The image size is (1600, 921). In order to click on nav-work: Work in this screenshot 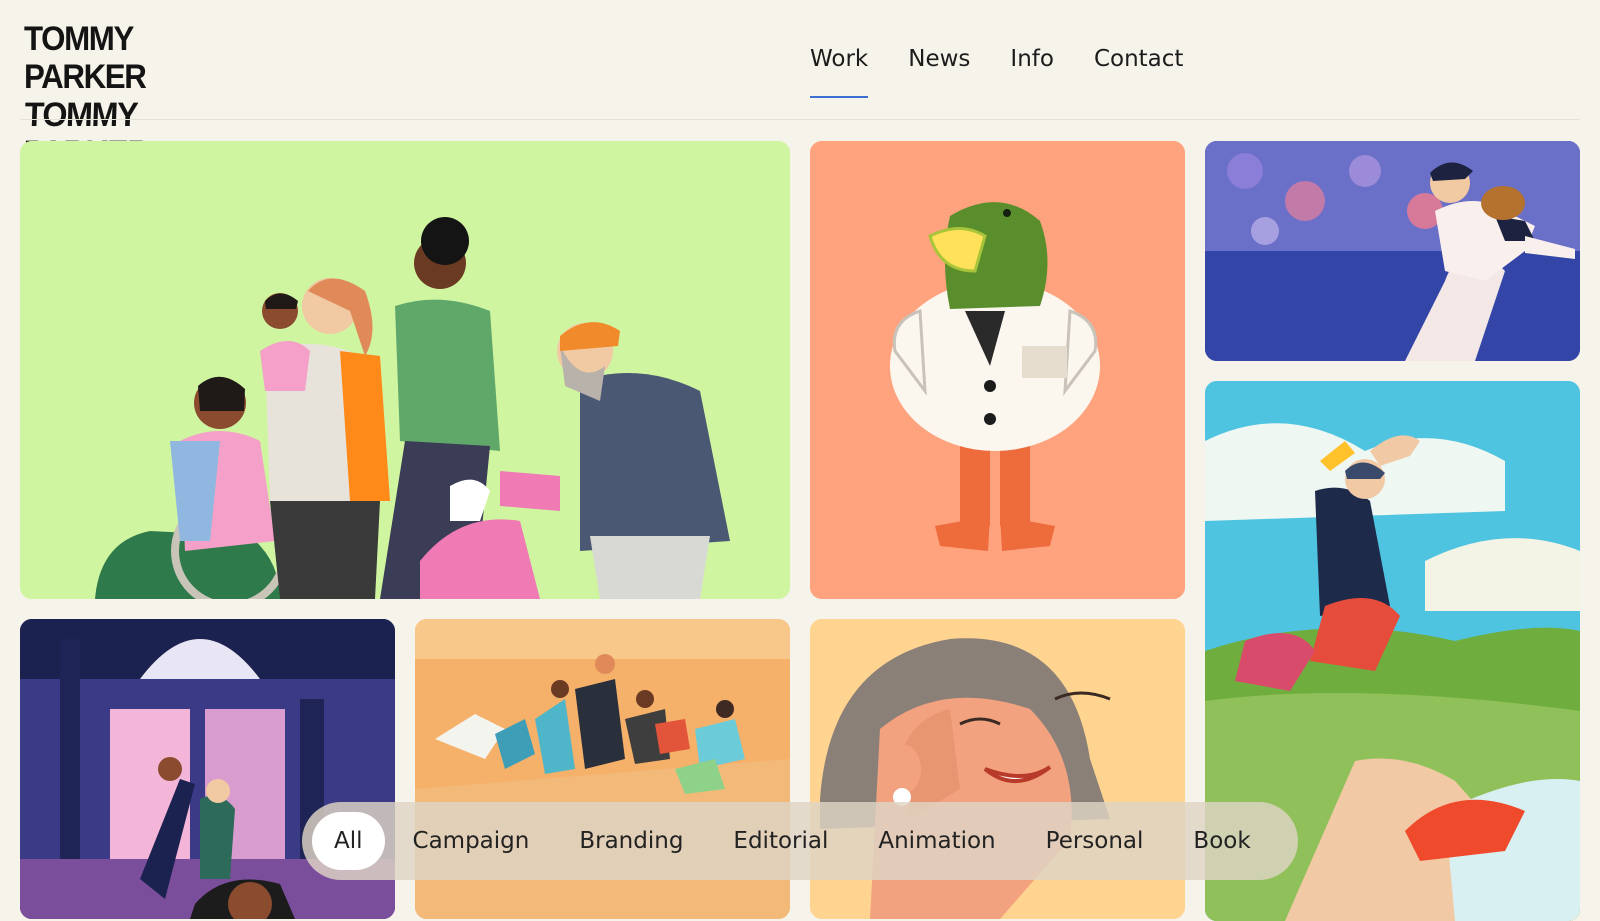, I will do `click(839, 69)`.